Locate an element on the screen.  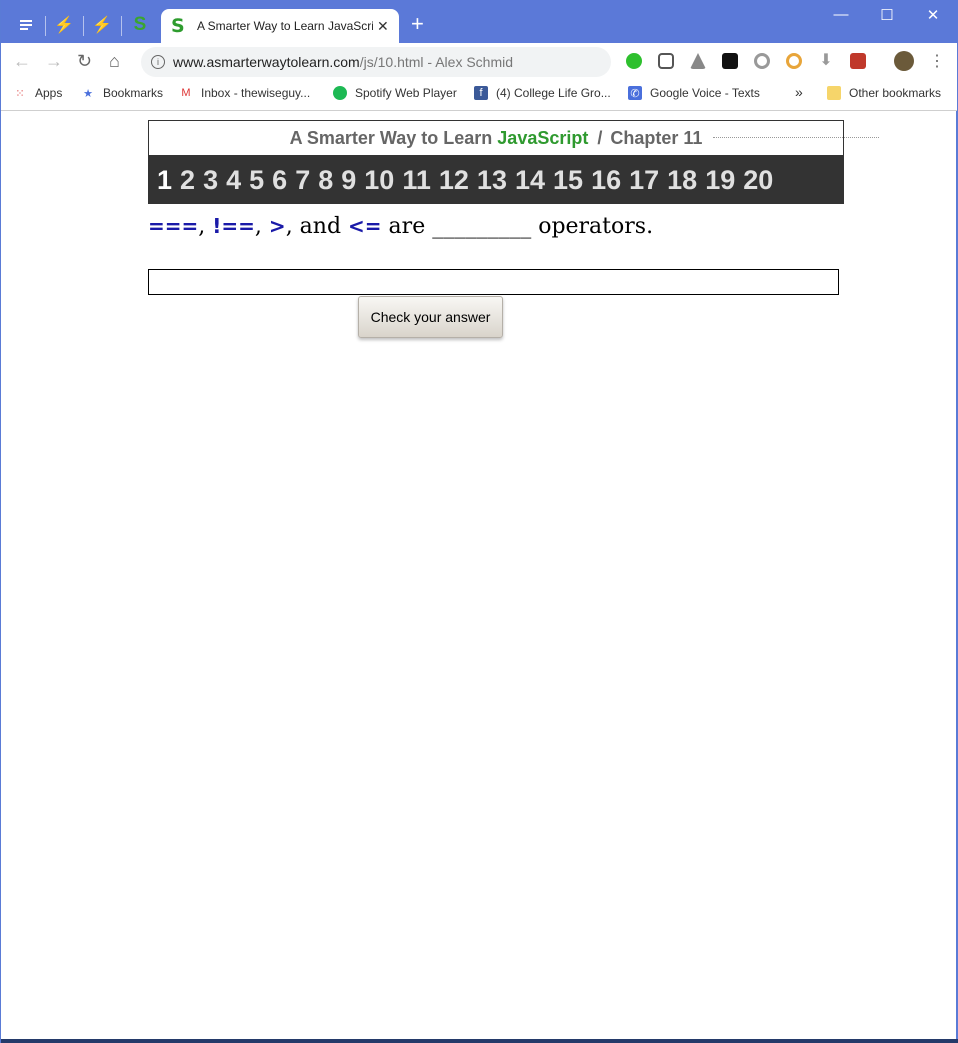
bookmark-apps: ⁙ Apps is located at coordinates (37, 93).